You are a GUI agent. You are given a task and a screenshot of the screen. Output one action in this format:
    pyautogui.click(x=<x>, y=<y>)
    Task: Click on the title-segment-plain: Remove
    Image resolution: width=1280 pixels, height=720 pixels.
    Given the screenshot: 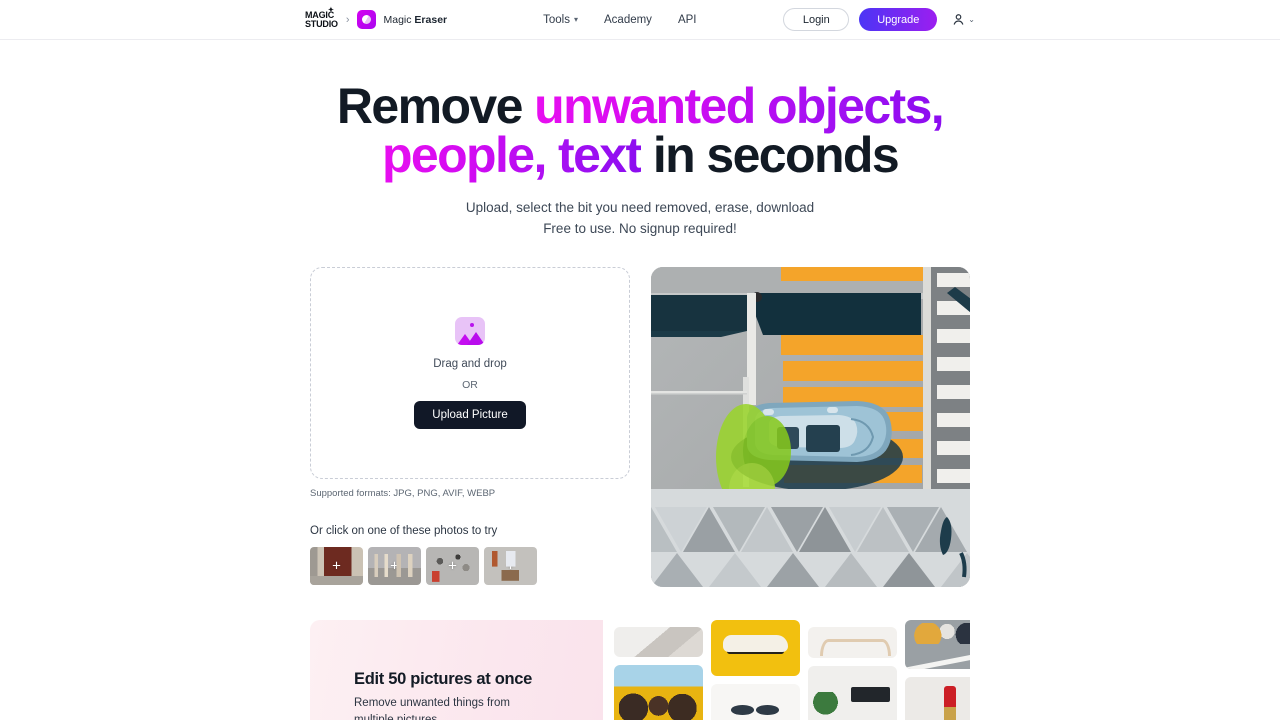 What is the action you would take?
    pyautogui.click(x=435, y=106)
    